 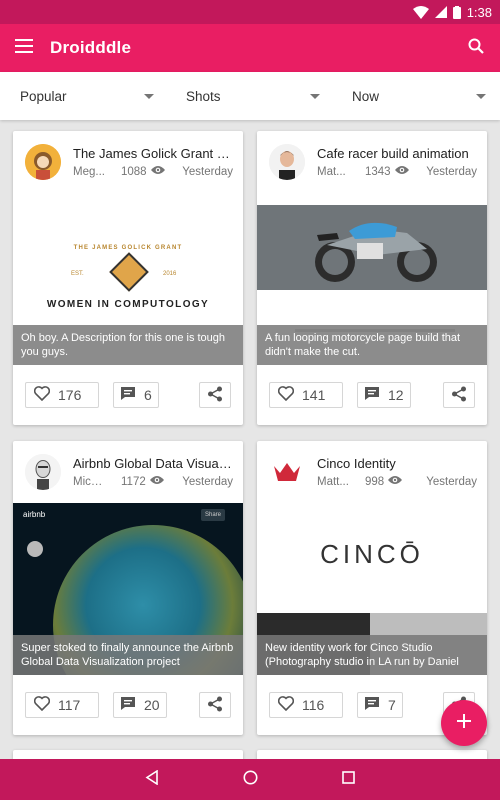 I want to click on sort-dropdown: Popular, so click(x=83, y=96).